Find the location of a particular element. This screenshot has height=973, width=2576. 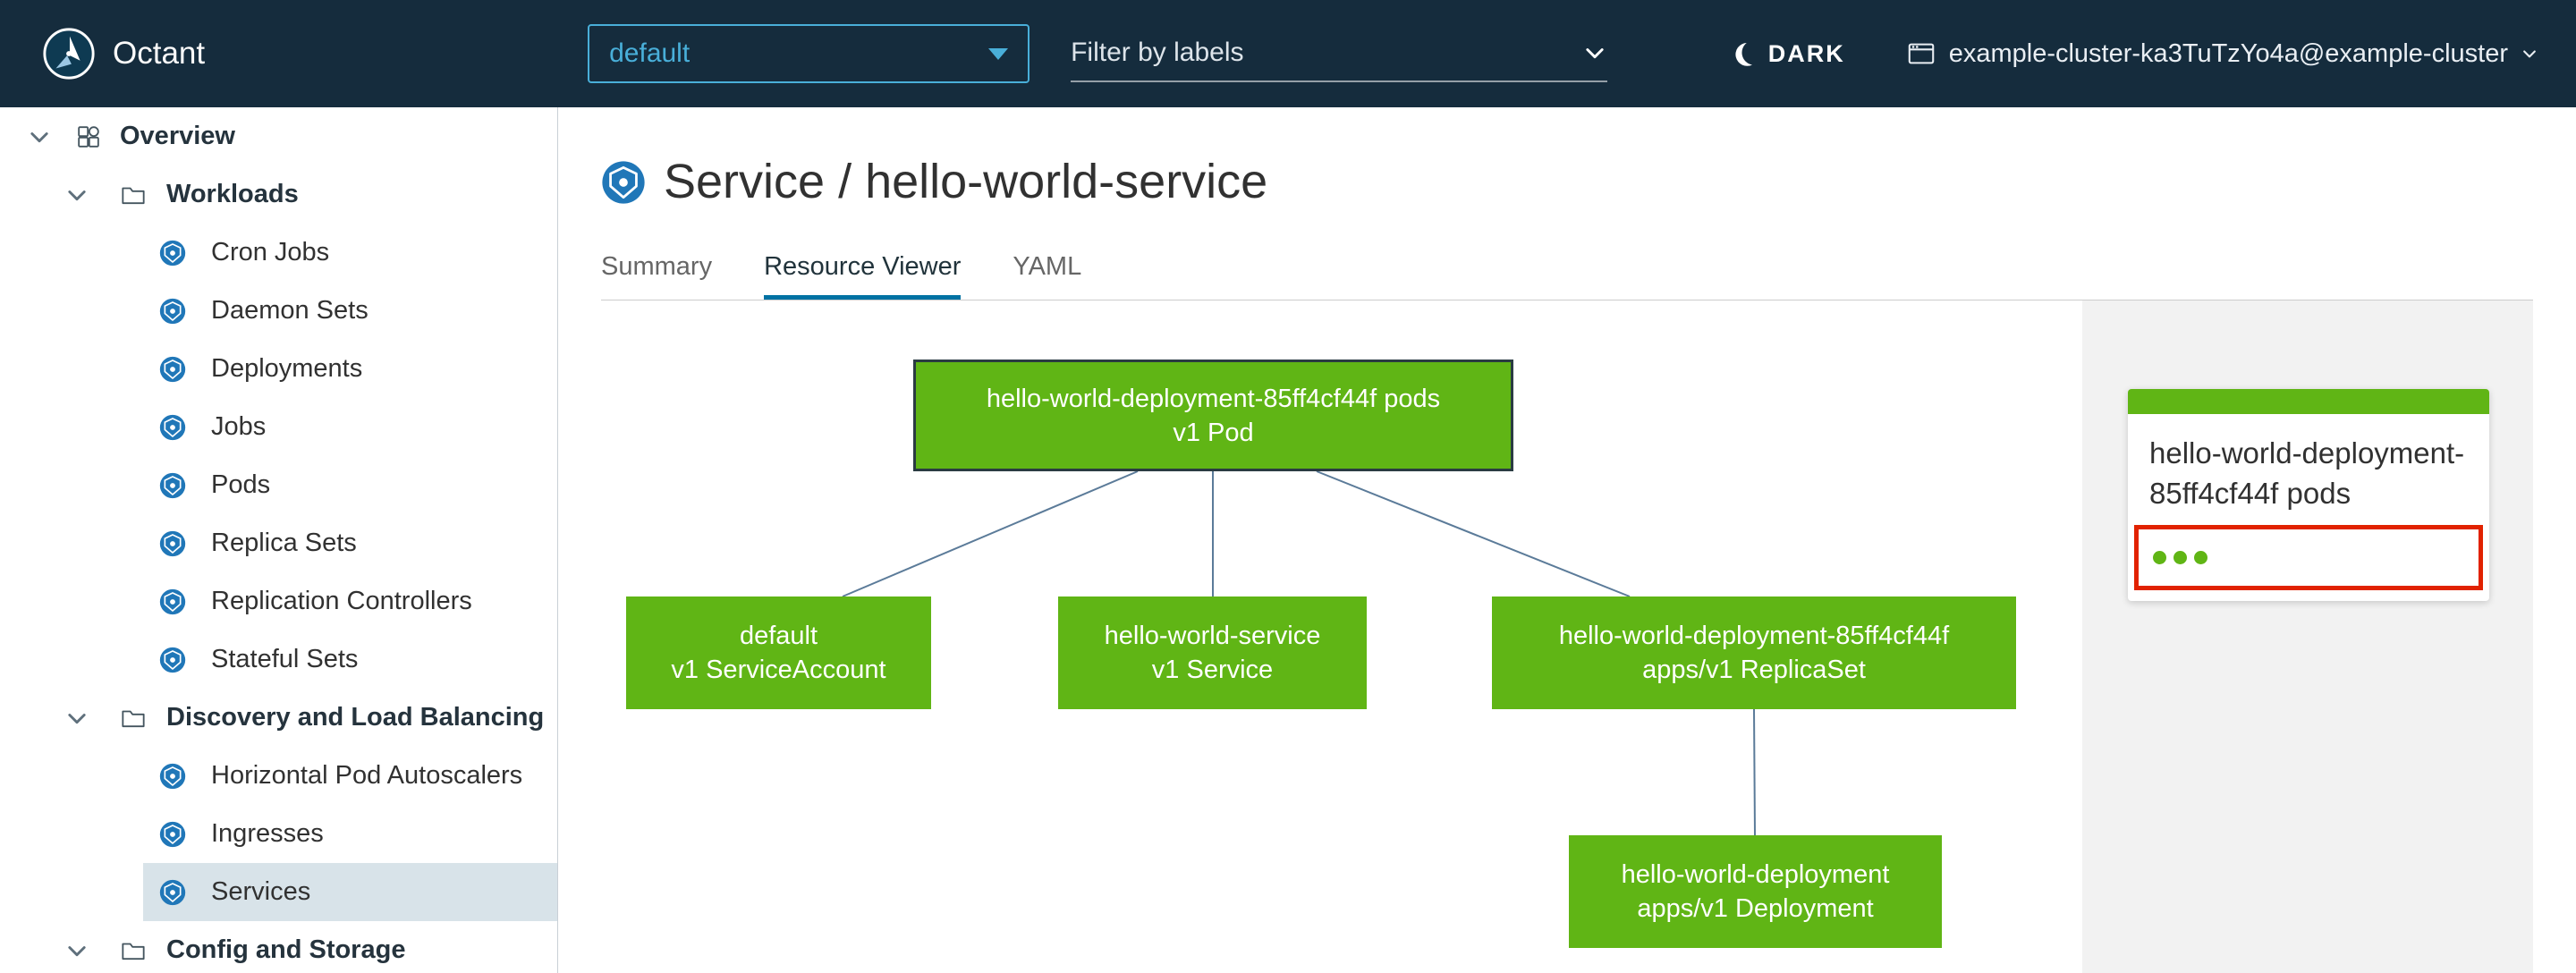

tab-resource-viewer: Resource Viewer is located at coordinates (863, 275).